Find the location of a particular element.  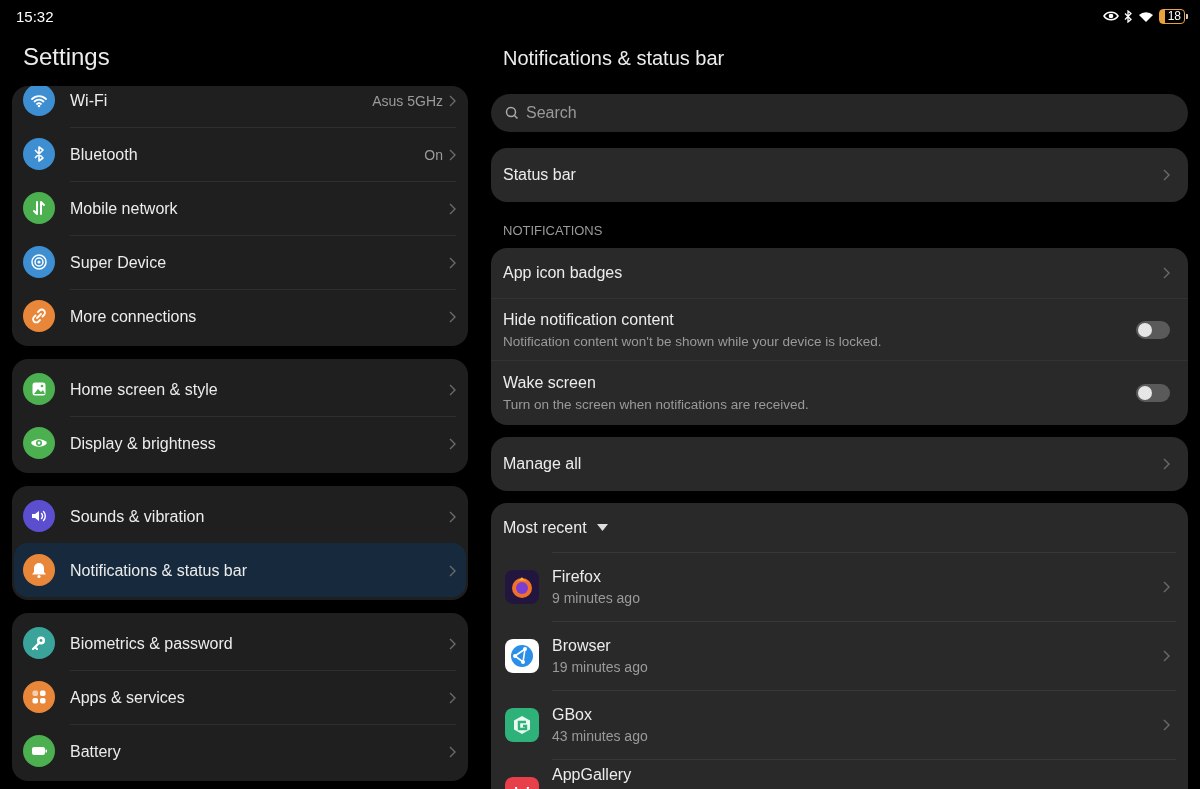

settings-label: Battery is located at coordinates (256, 751).